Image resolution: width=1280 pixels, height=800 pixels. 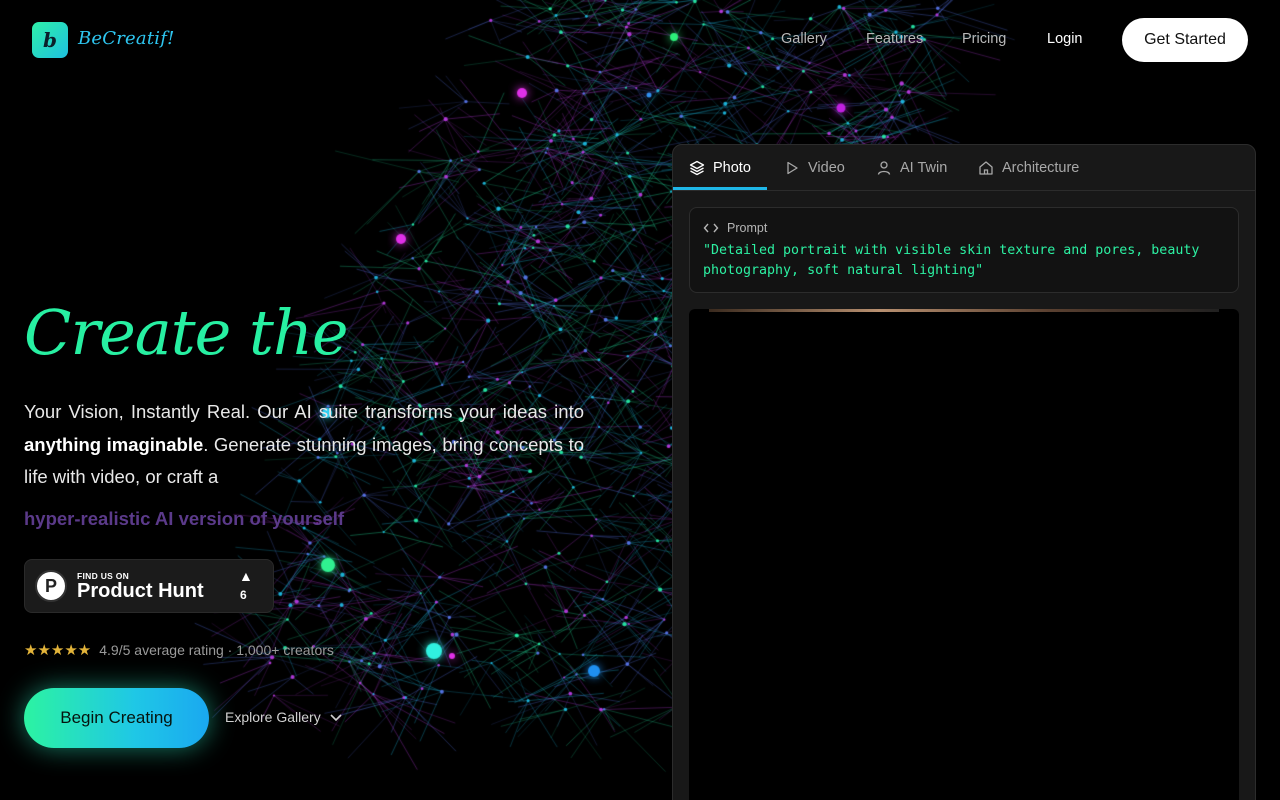 I want to click on brand-logo-icon: b, so click(x=50, y=40).